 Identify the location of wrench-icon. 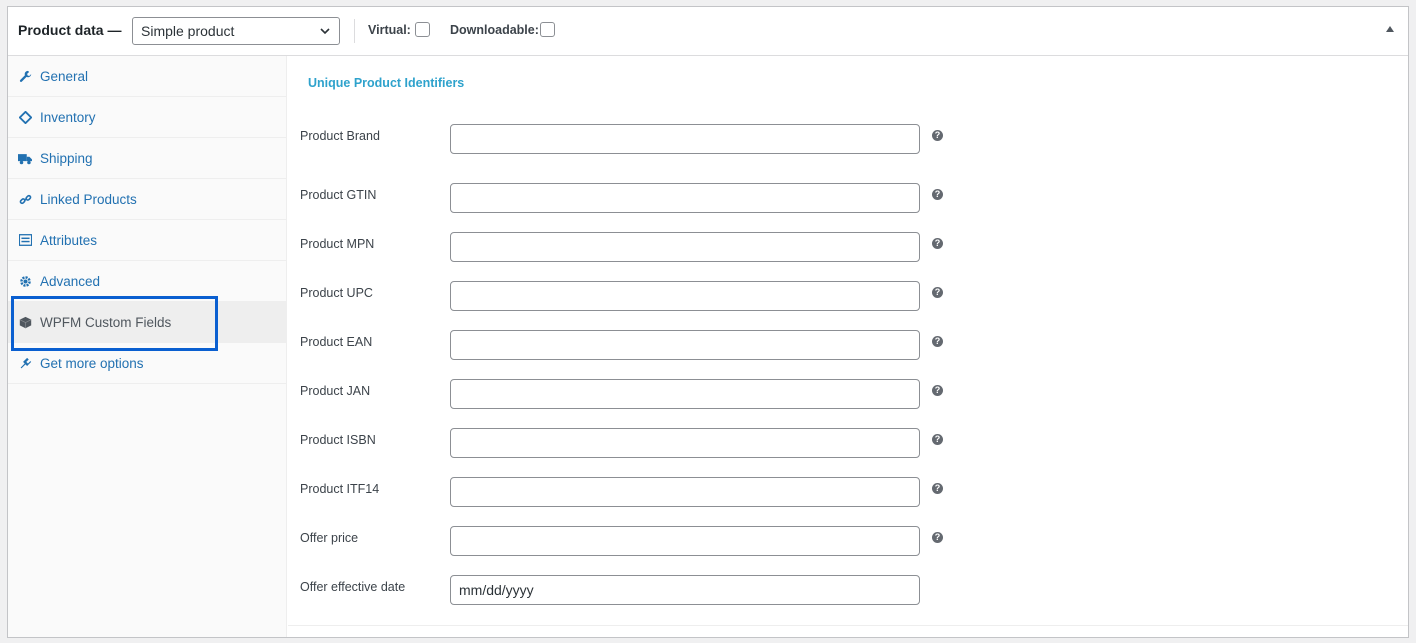
(25, 76).